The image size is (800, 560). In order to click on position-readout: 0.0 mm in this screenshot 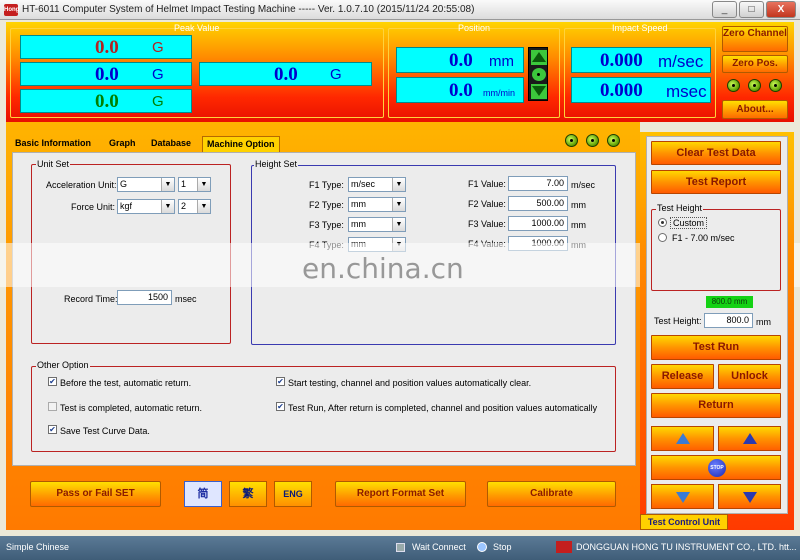, I will do `click(460, 60)`.